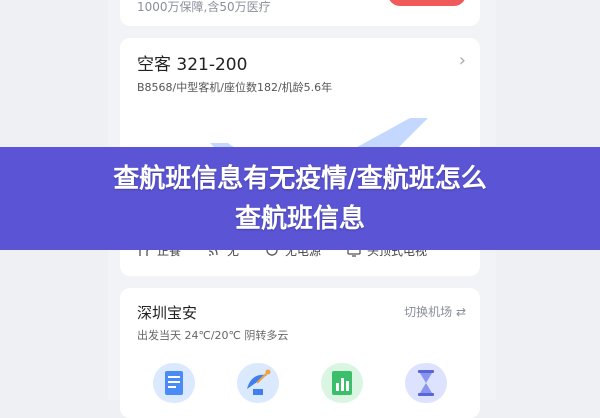  What do you see at coordinates (300, 179) in the screenshot?
I see `banner-title-line1: 查航班信息有无疫情/查航班怎么` at bounding box center [300, 179].